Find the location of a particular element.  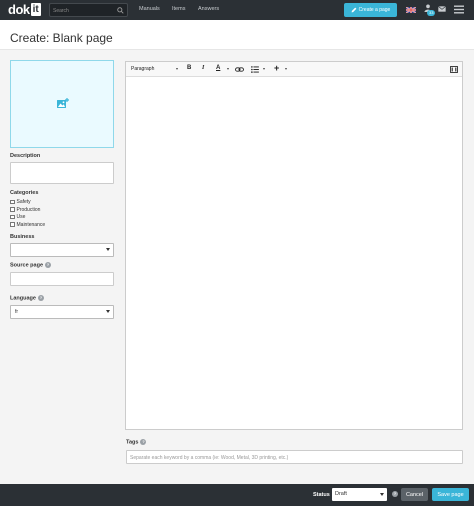

source-page-label: Source page is located at coordinates (27, 265).